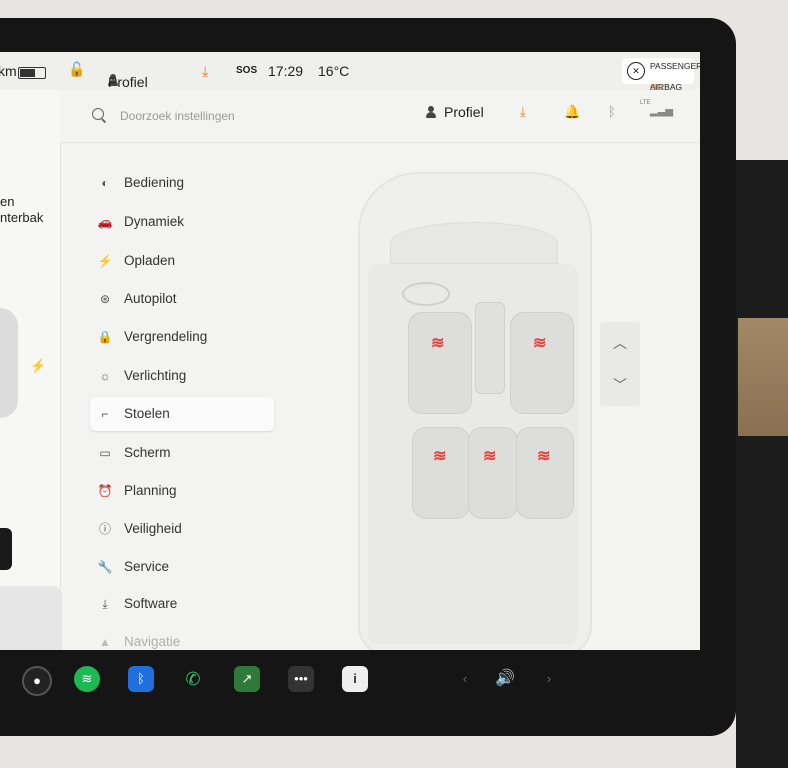 This screenshot has height=768, width=788. Describe the element at coordinates (431, 112) in the screenshot. I see `person-icon` at that location.